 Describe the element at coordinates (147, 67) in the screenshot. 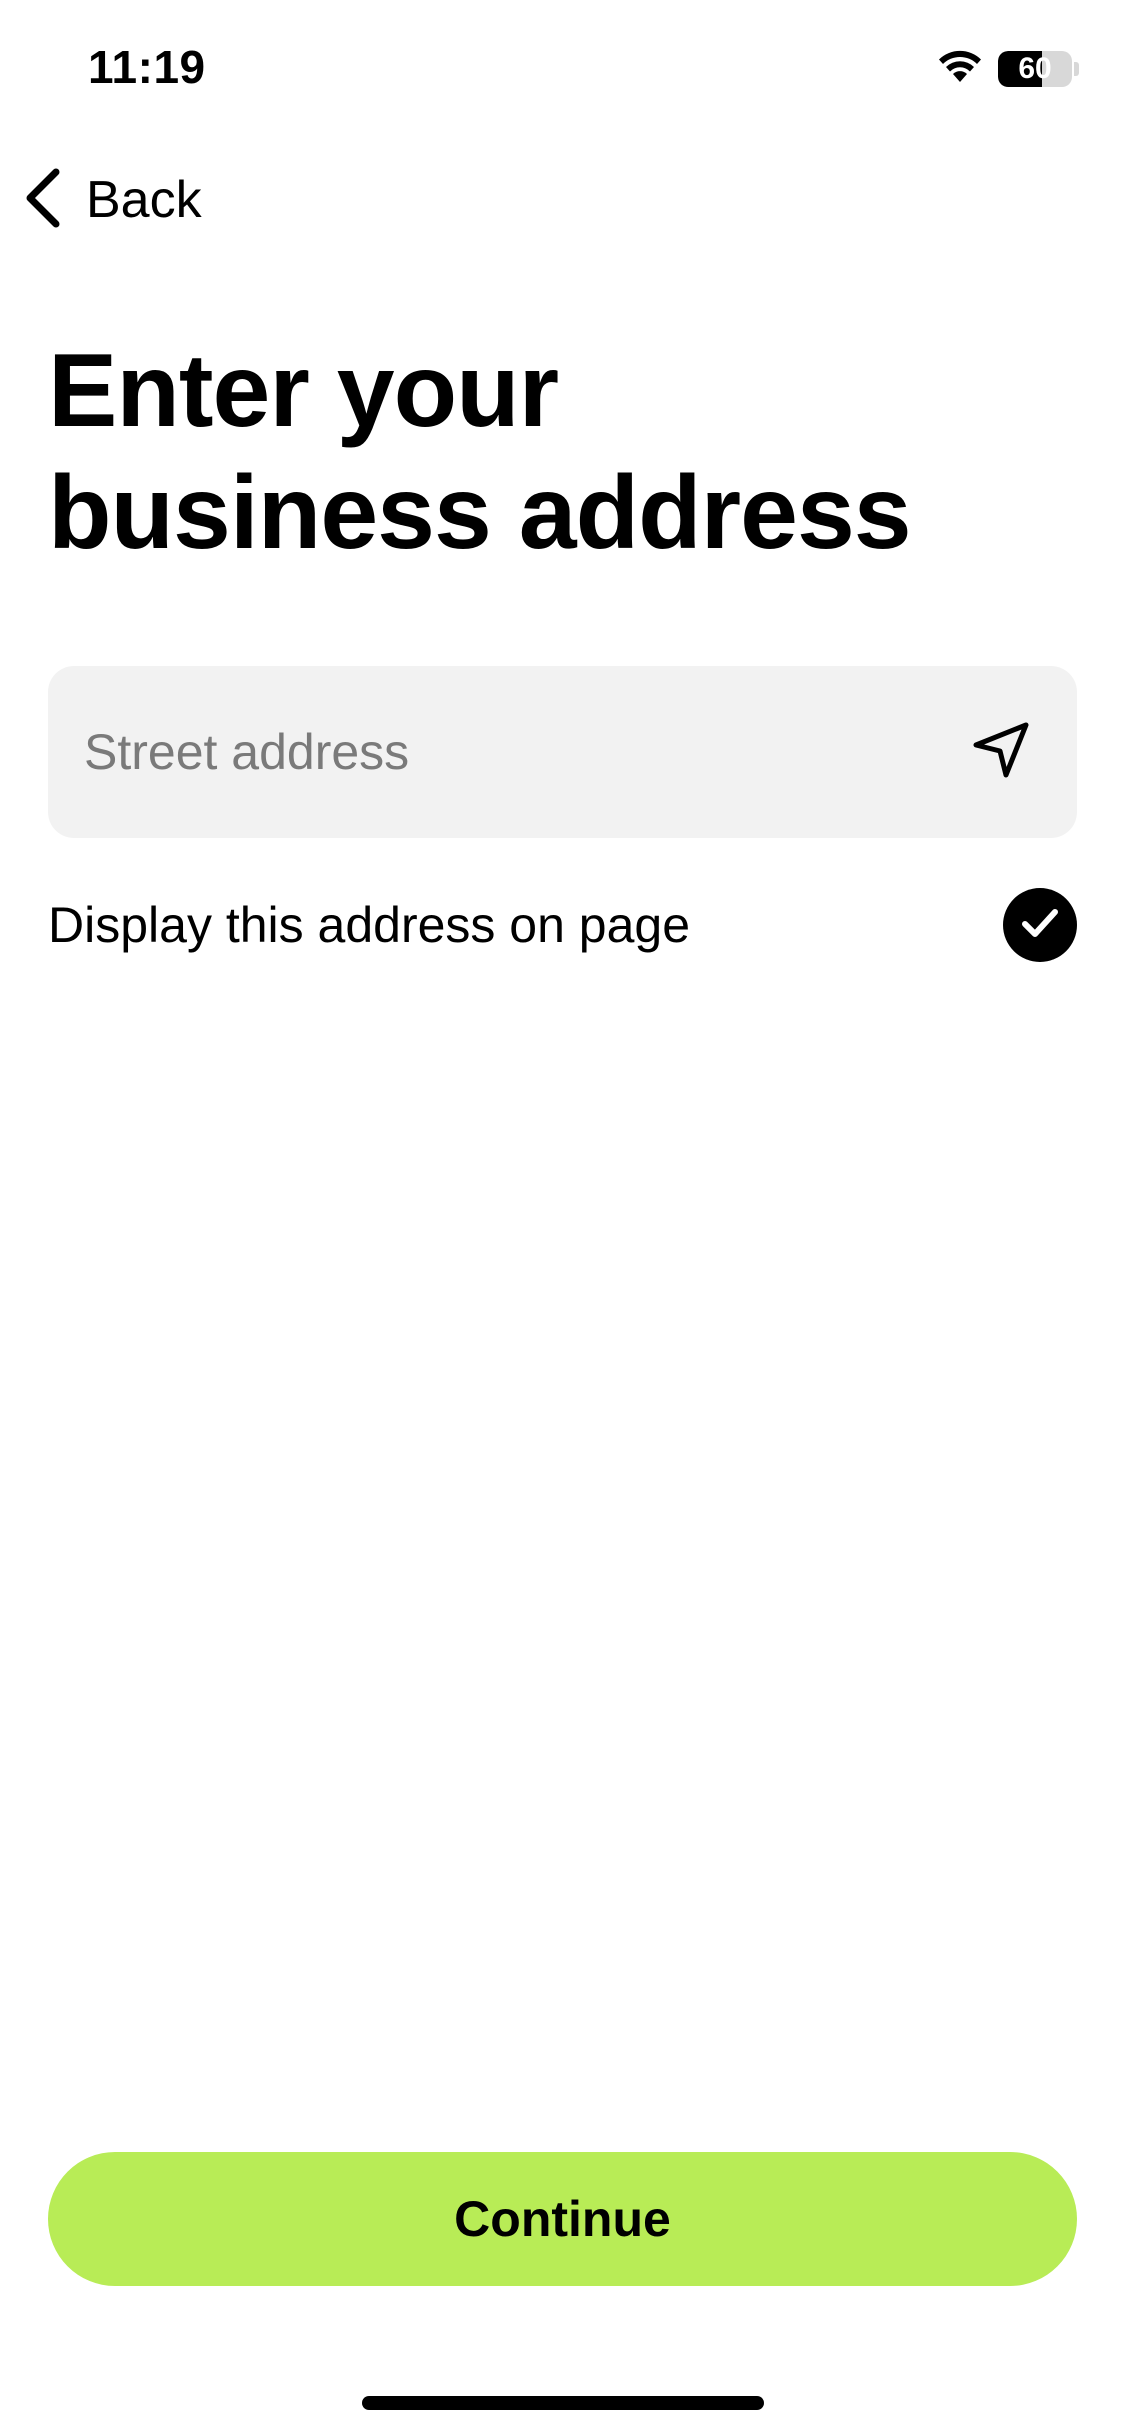

I see `status-time: 11:19` at that location.